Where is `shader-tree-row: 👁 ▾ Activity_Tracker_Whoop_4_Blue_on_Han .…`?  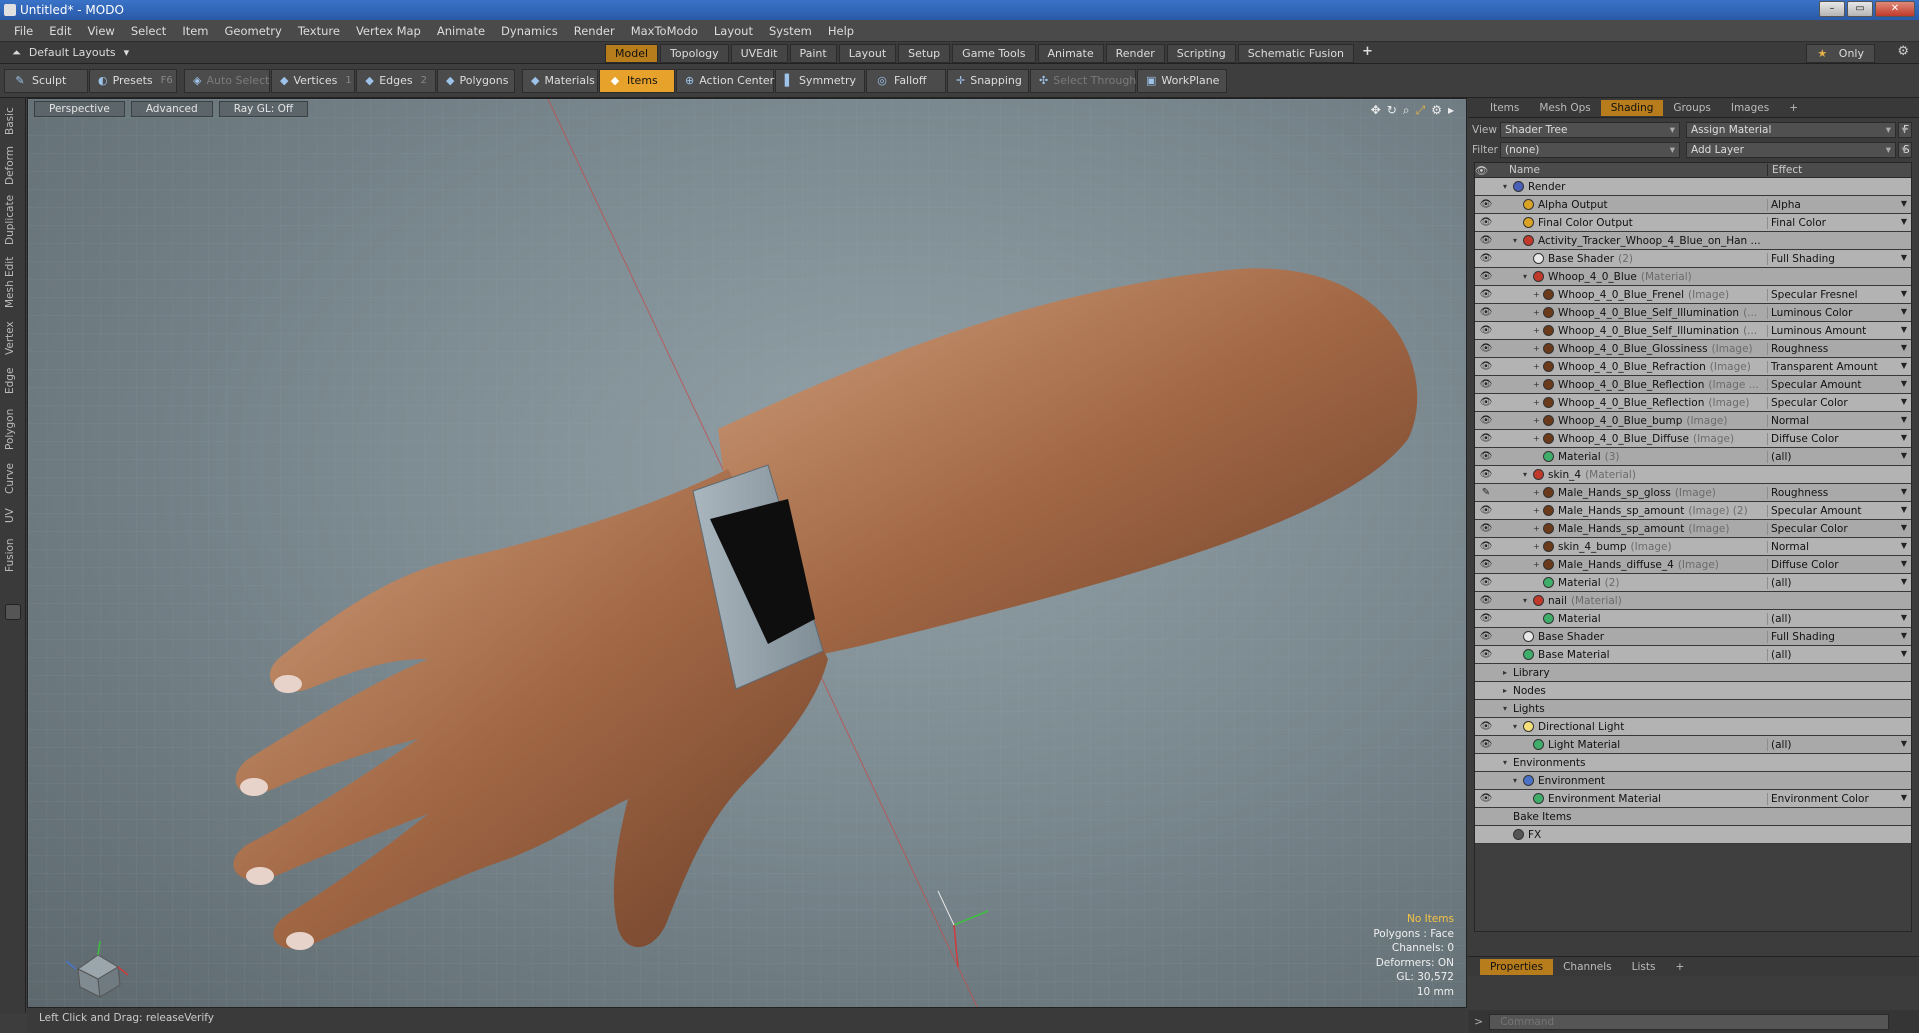
shader-tree-row: 👁 ▾ Activity_Tracker_Whoop_4_Blue_on_Han .… is located at coordinates (1693, 241).